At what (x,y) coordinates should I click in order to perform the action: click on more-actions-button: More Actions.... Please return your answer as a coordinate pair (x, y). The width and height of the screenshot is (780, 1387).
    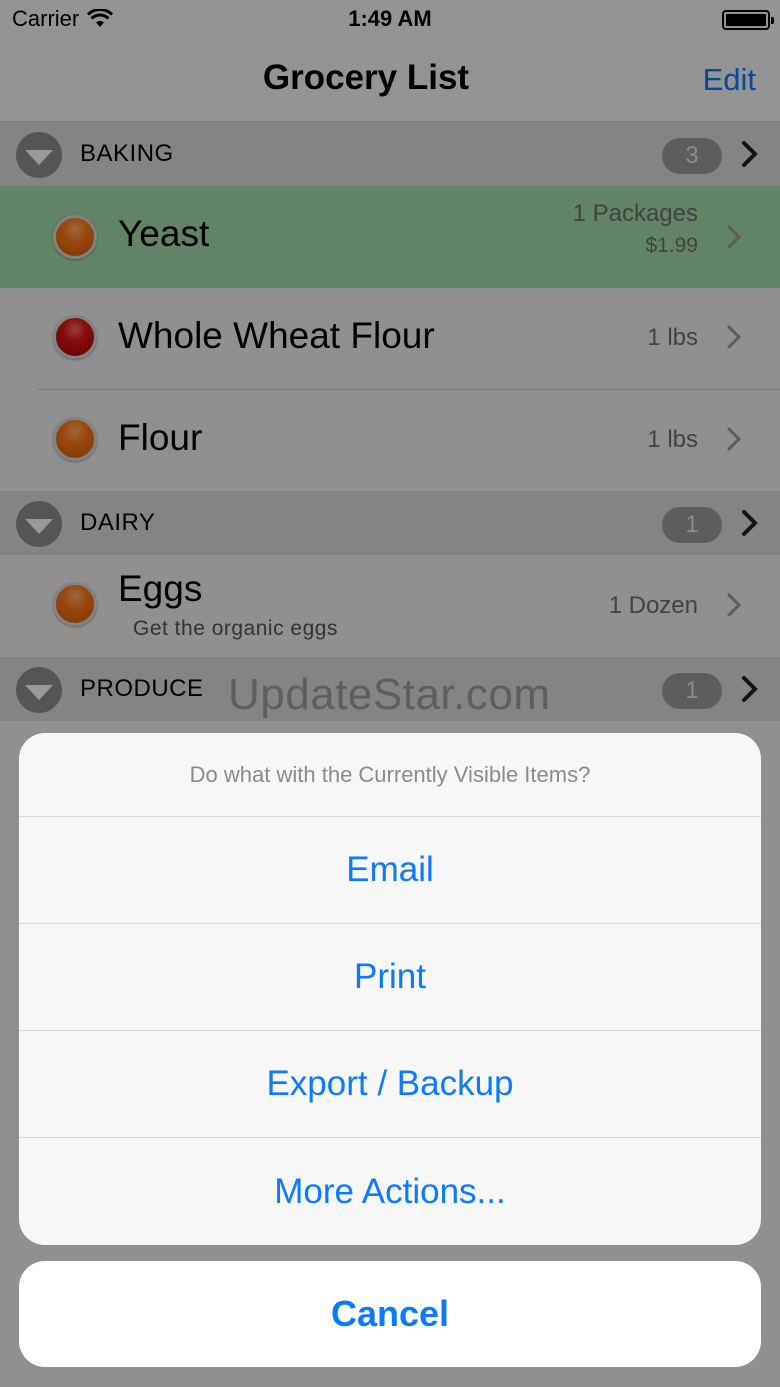
    Looking at the image, I should click on (390, 1191).